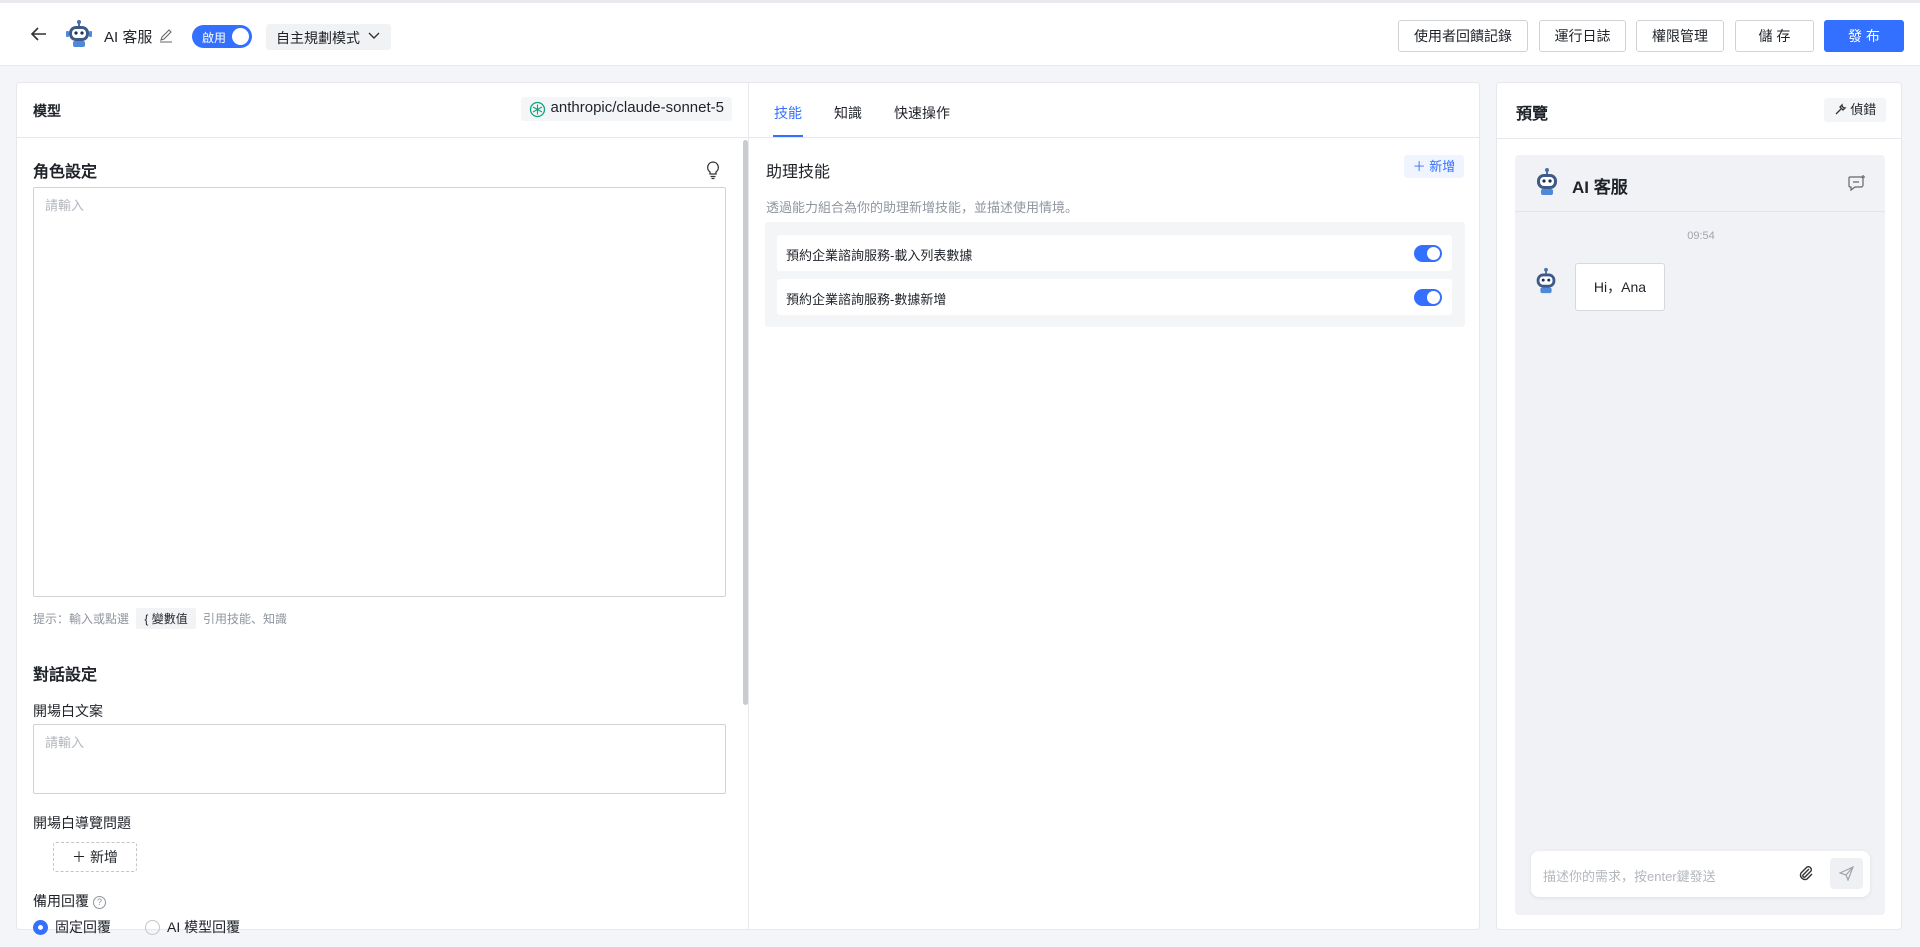  I want to click on radio-ai-label: AI 模型回覆, so click(204, 927).